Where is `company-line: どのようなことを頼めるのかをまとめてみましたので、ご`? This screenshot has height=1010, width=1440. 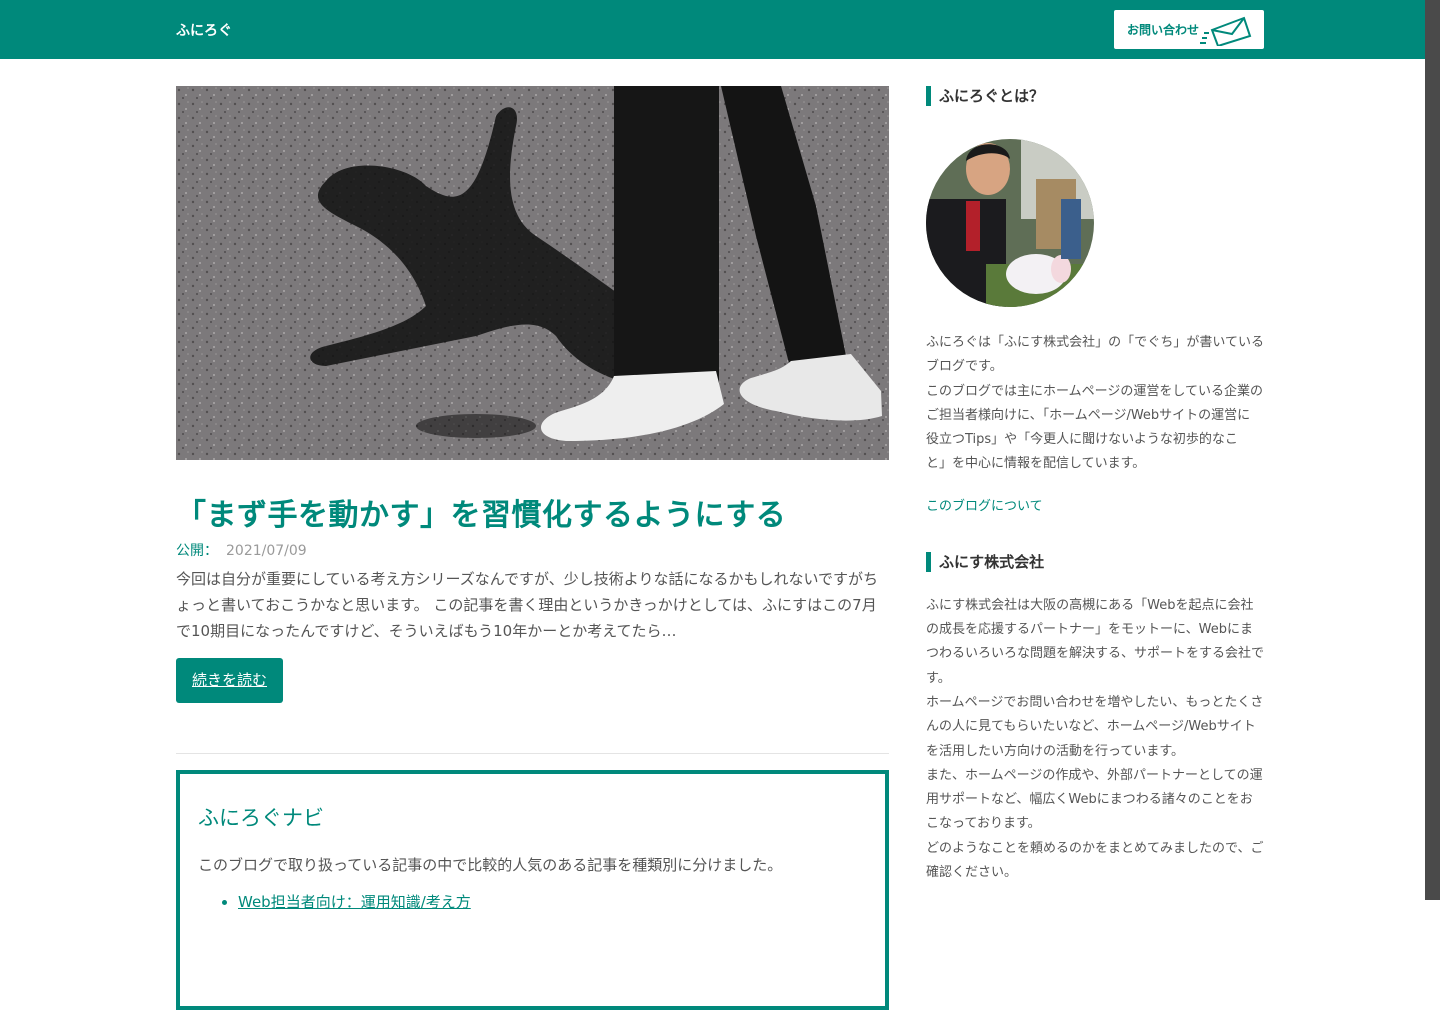 company-line: どのようなことを頼めるのかをまとめてみましたので、ご is located at coordinates (1095, 848).